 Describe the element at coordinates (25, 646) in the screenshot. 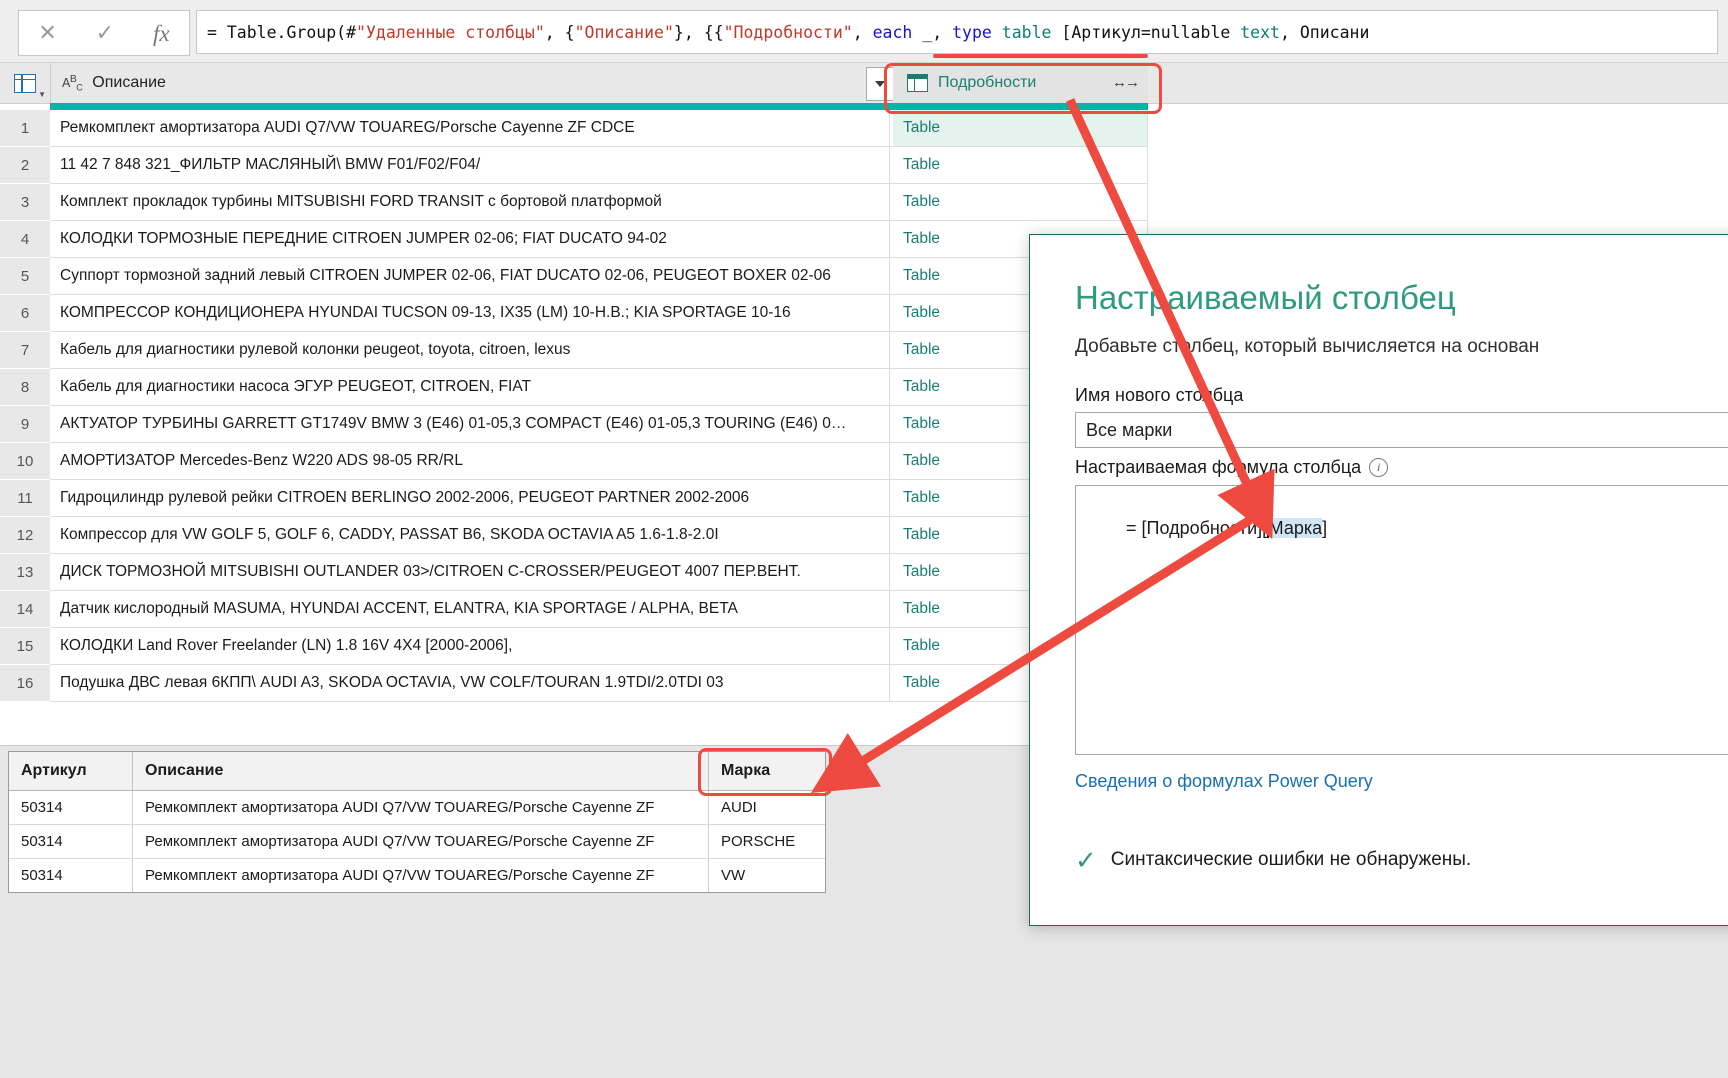

I see `row-number: 15` at that location.